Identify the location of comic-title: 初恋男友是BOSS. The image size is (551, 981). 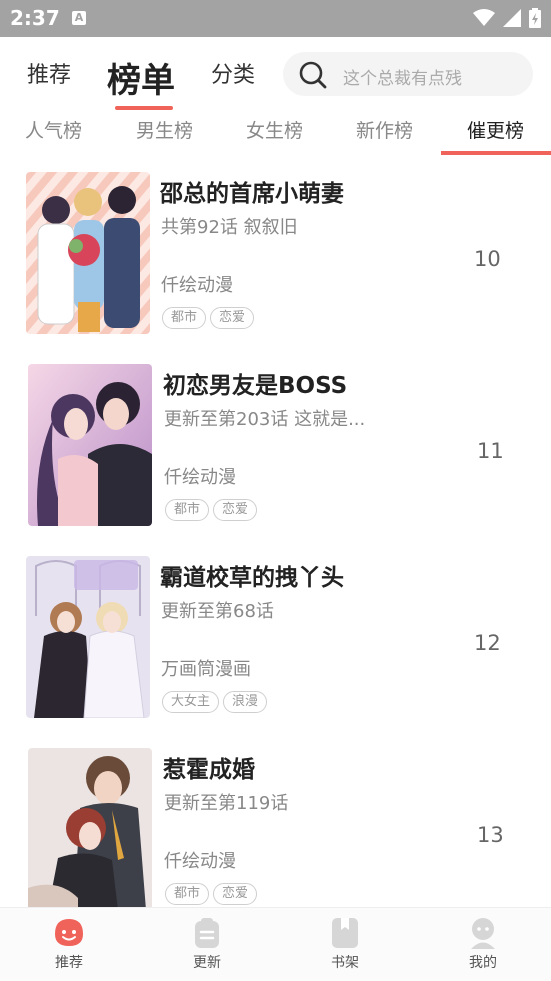
(255, 383).